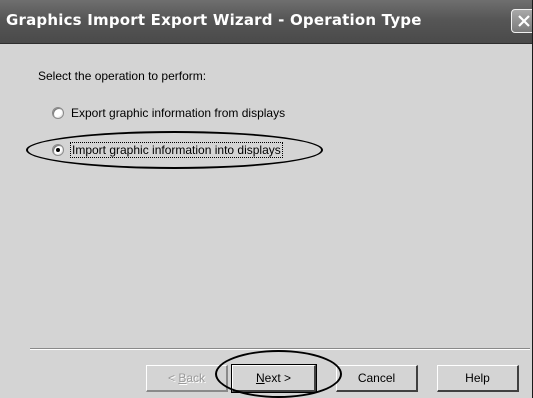 The width and height of the screenshot is (533, 398). I want to click on cancel-button: Cancel, so click(377, 378).